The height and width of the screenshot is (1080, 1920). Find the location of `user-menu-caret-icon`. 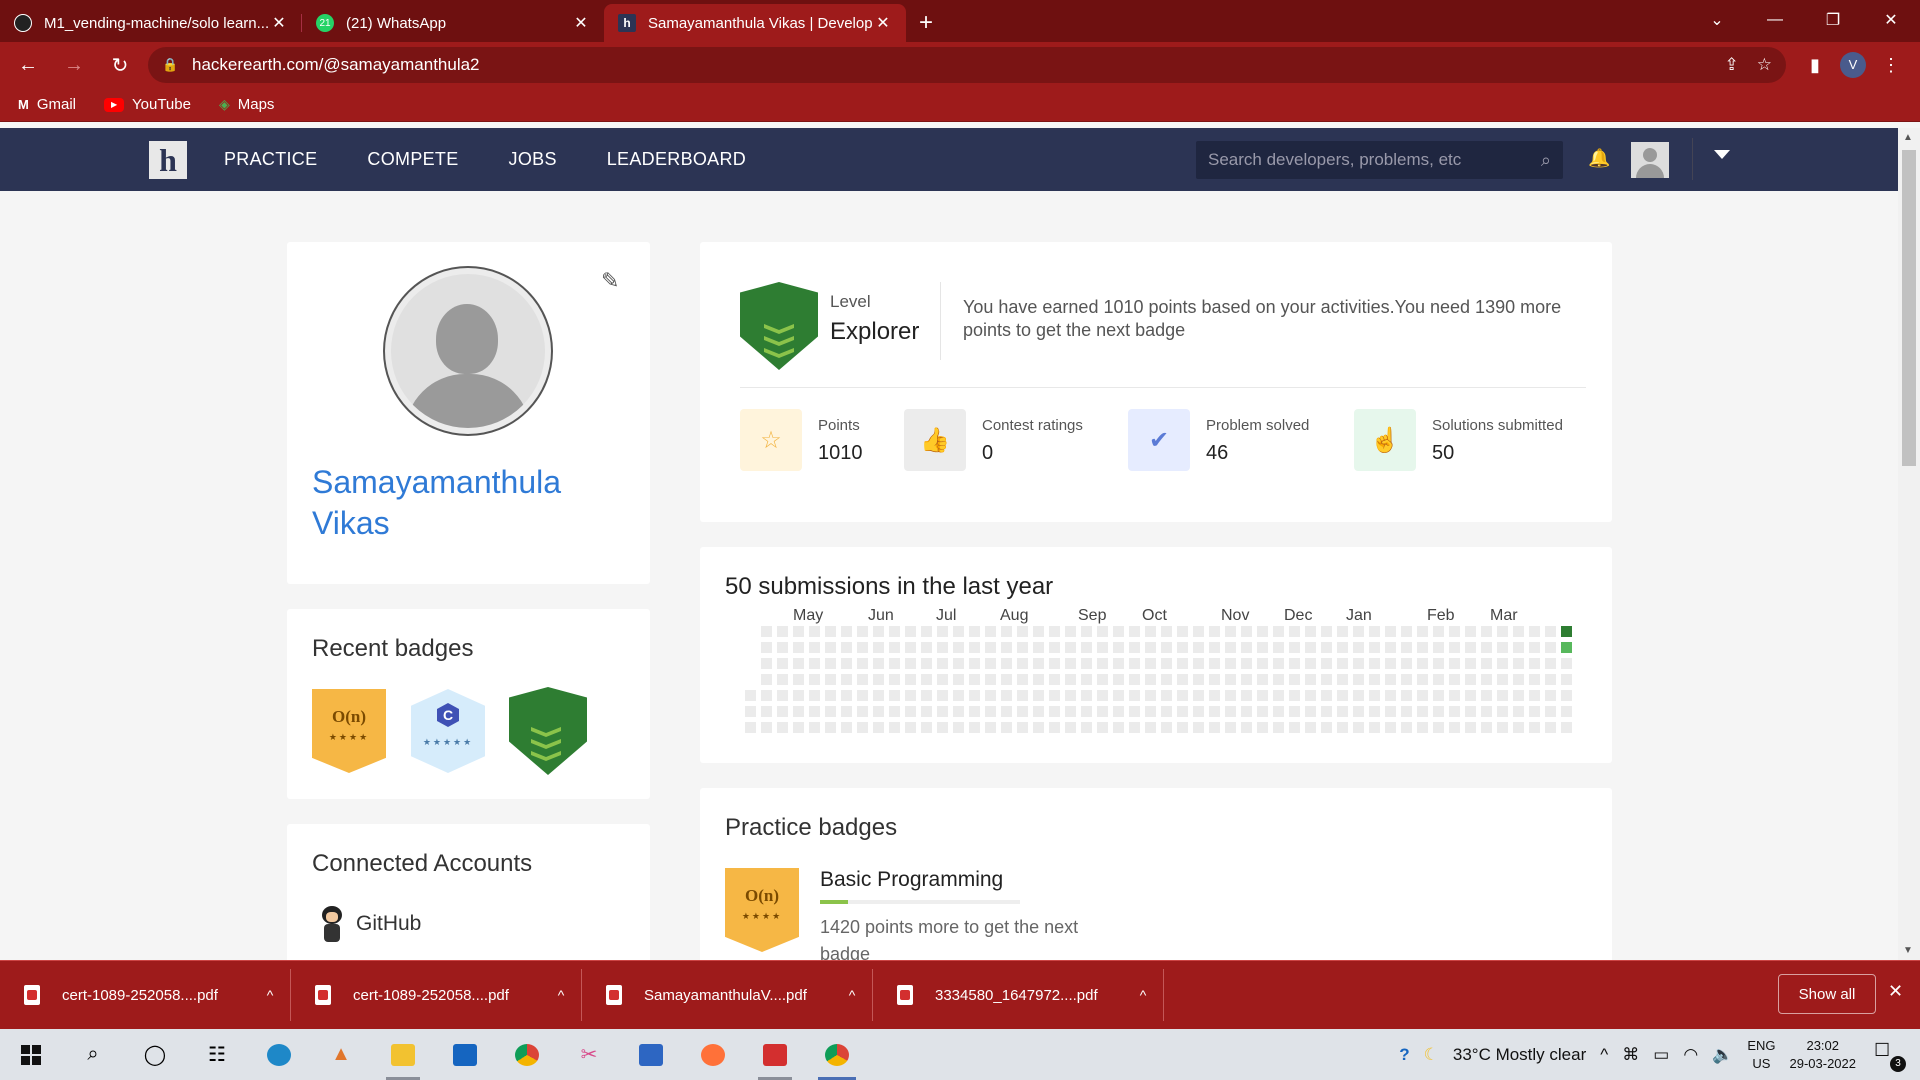

user-menu-caret-icon is located at coordinates (1722, 154).